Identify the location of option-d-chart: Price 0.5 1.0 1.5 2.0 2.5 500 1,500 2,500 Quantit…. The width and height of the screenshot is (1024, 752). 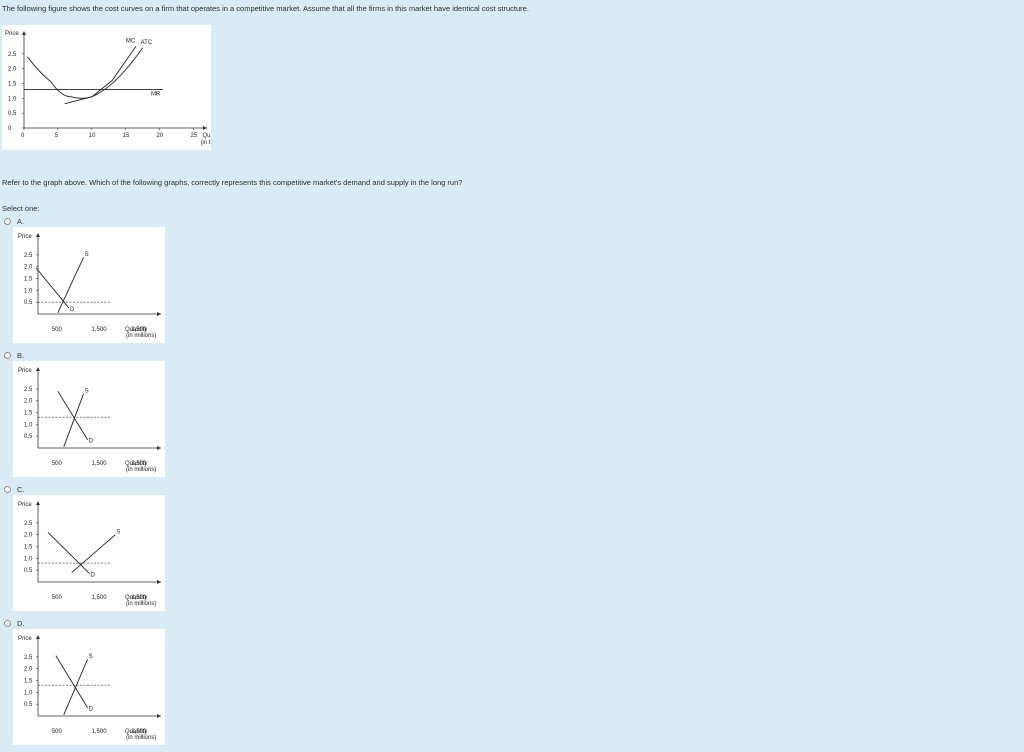
(89, 687).